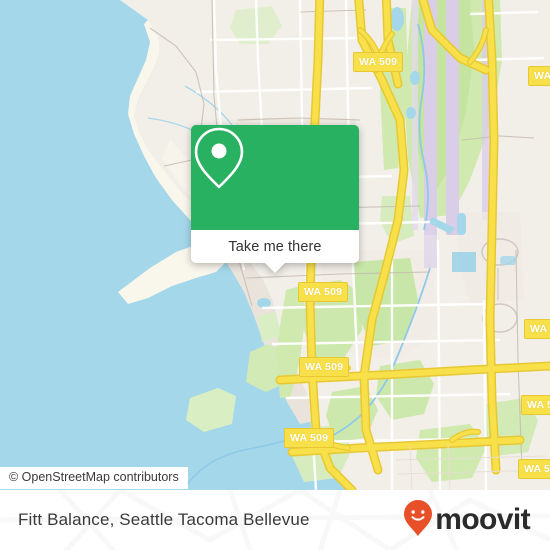 The image size is (550, 550). Describe the element at coordinates (418, 520) in the screenshot. I see `moovit-smiley-pin-icon` at that location.